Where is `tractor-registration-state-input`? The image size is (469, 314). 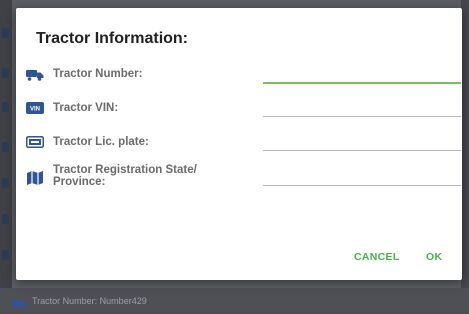 tractor-registration-state-input is located at coordinates (362, 176).